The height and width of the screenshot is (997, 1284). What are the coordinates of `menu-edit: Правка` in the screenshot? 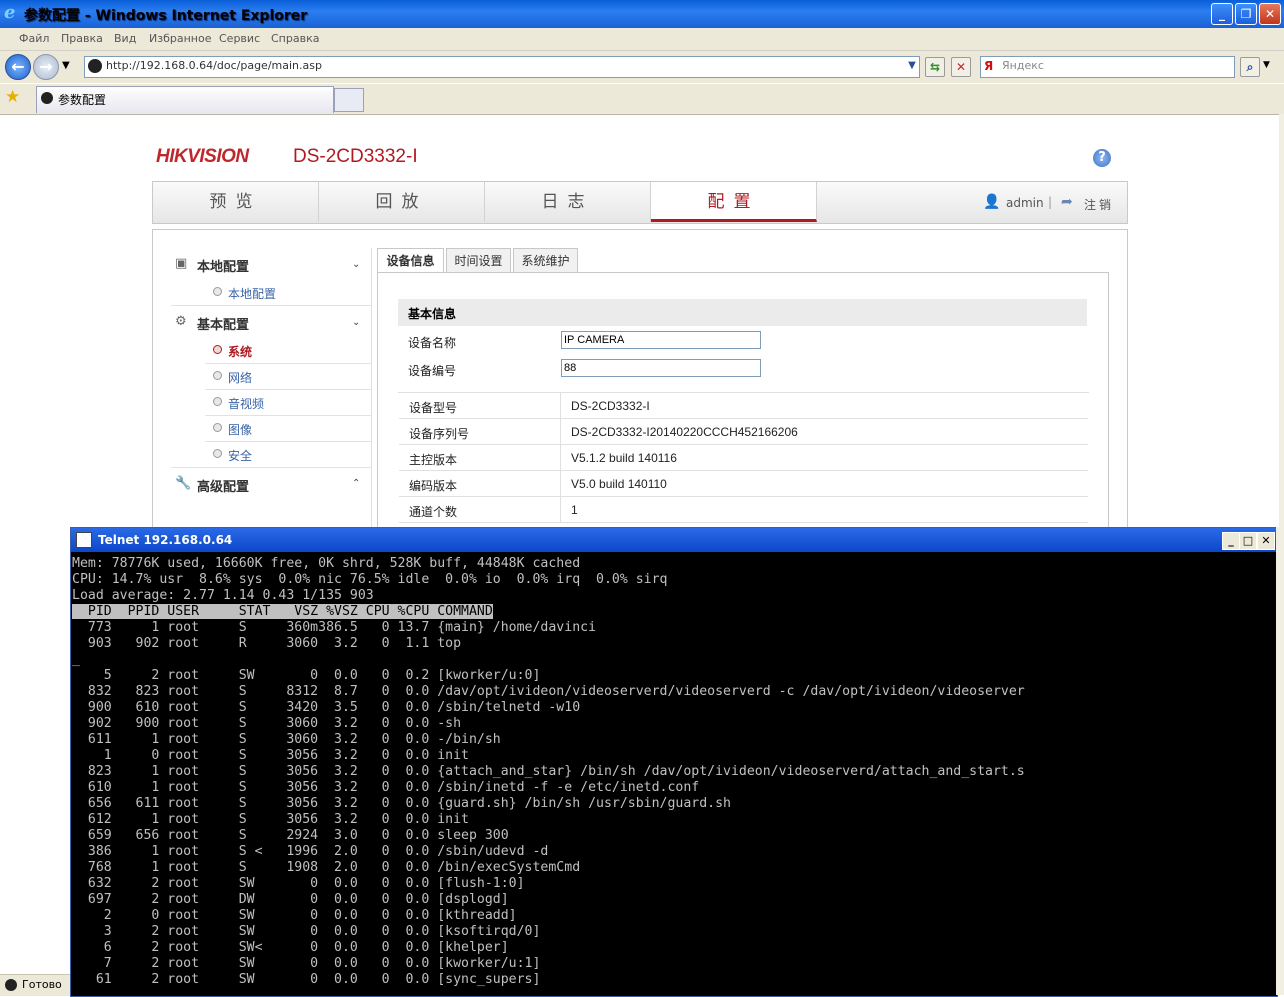 It's located at (82, 38).